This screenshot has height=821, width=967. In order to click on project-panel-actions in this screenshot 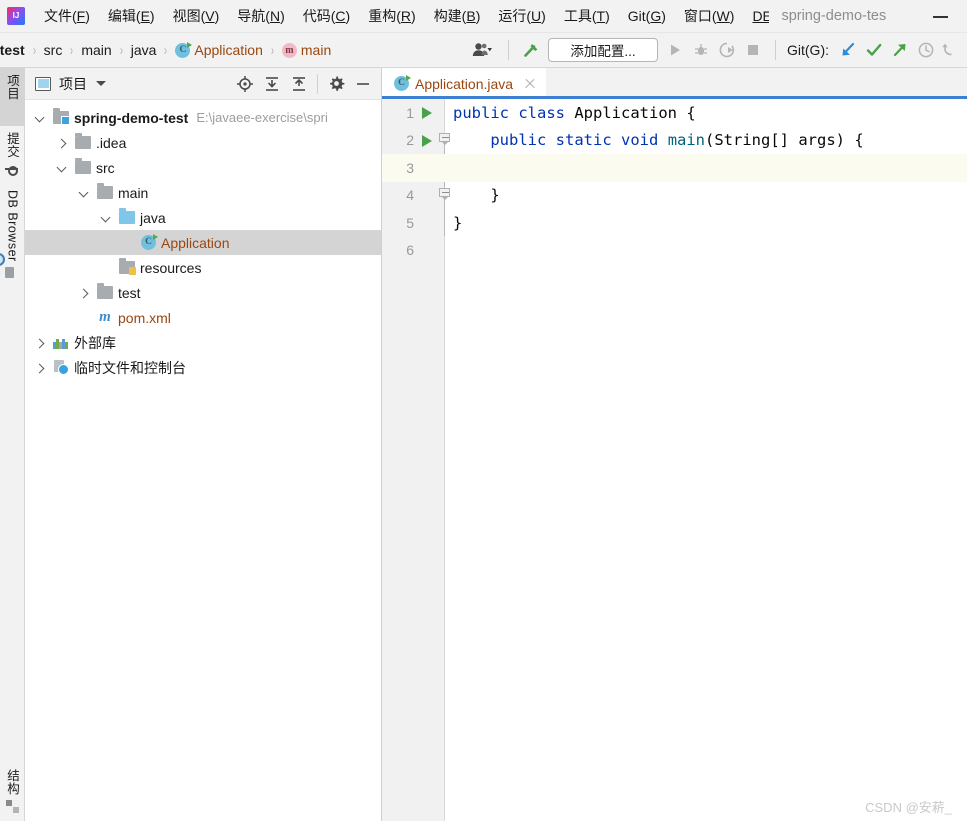, I will do `click(304, 84)`.